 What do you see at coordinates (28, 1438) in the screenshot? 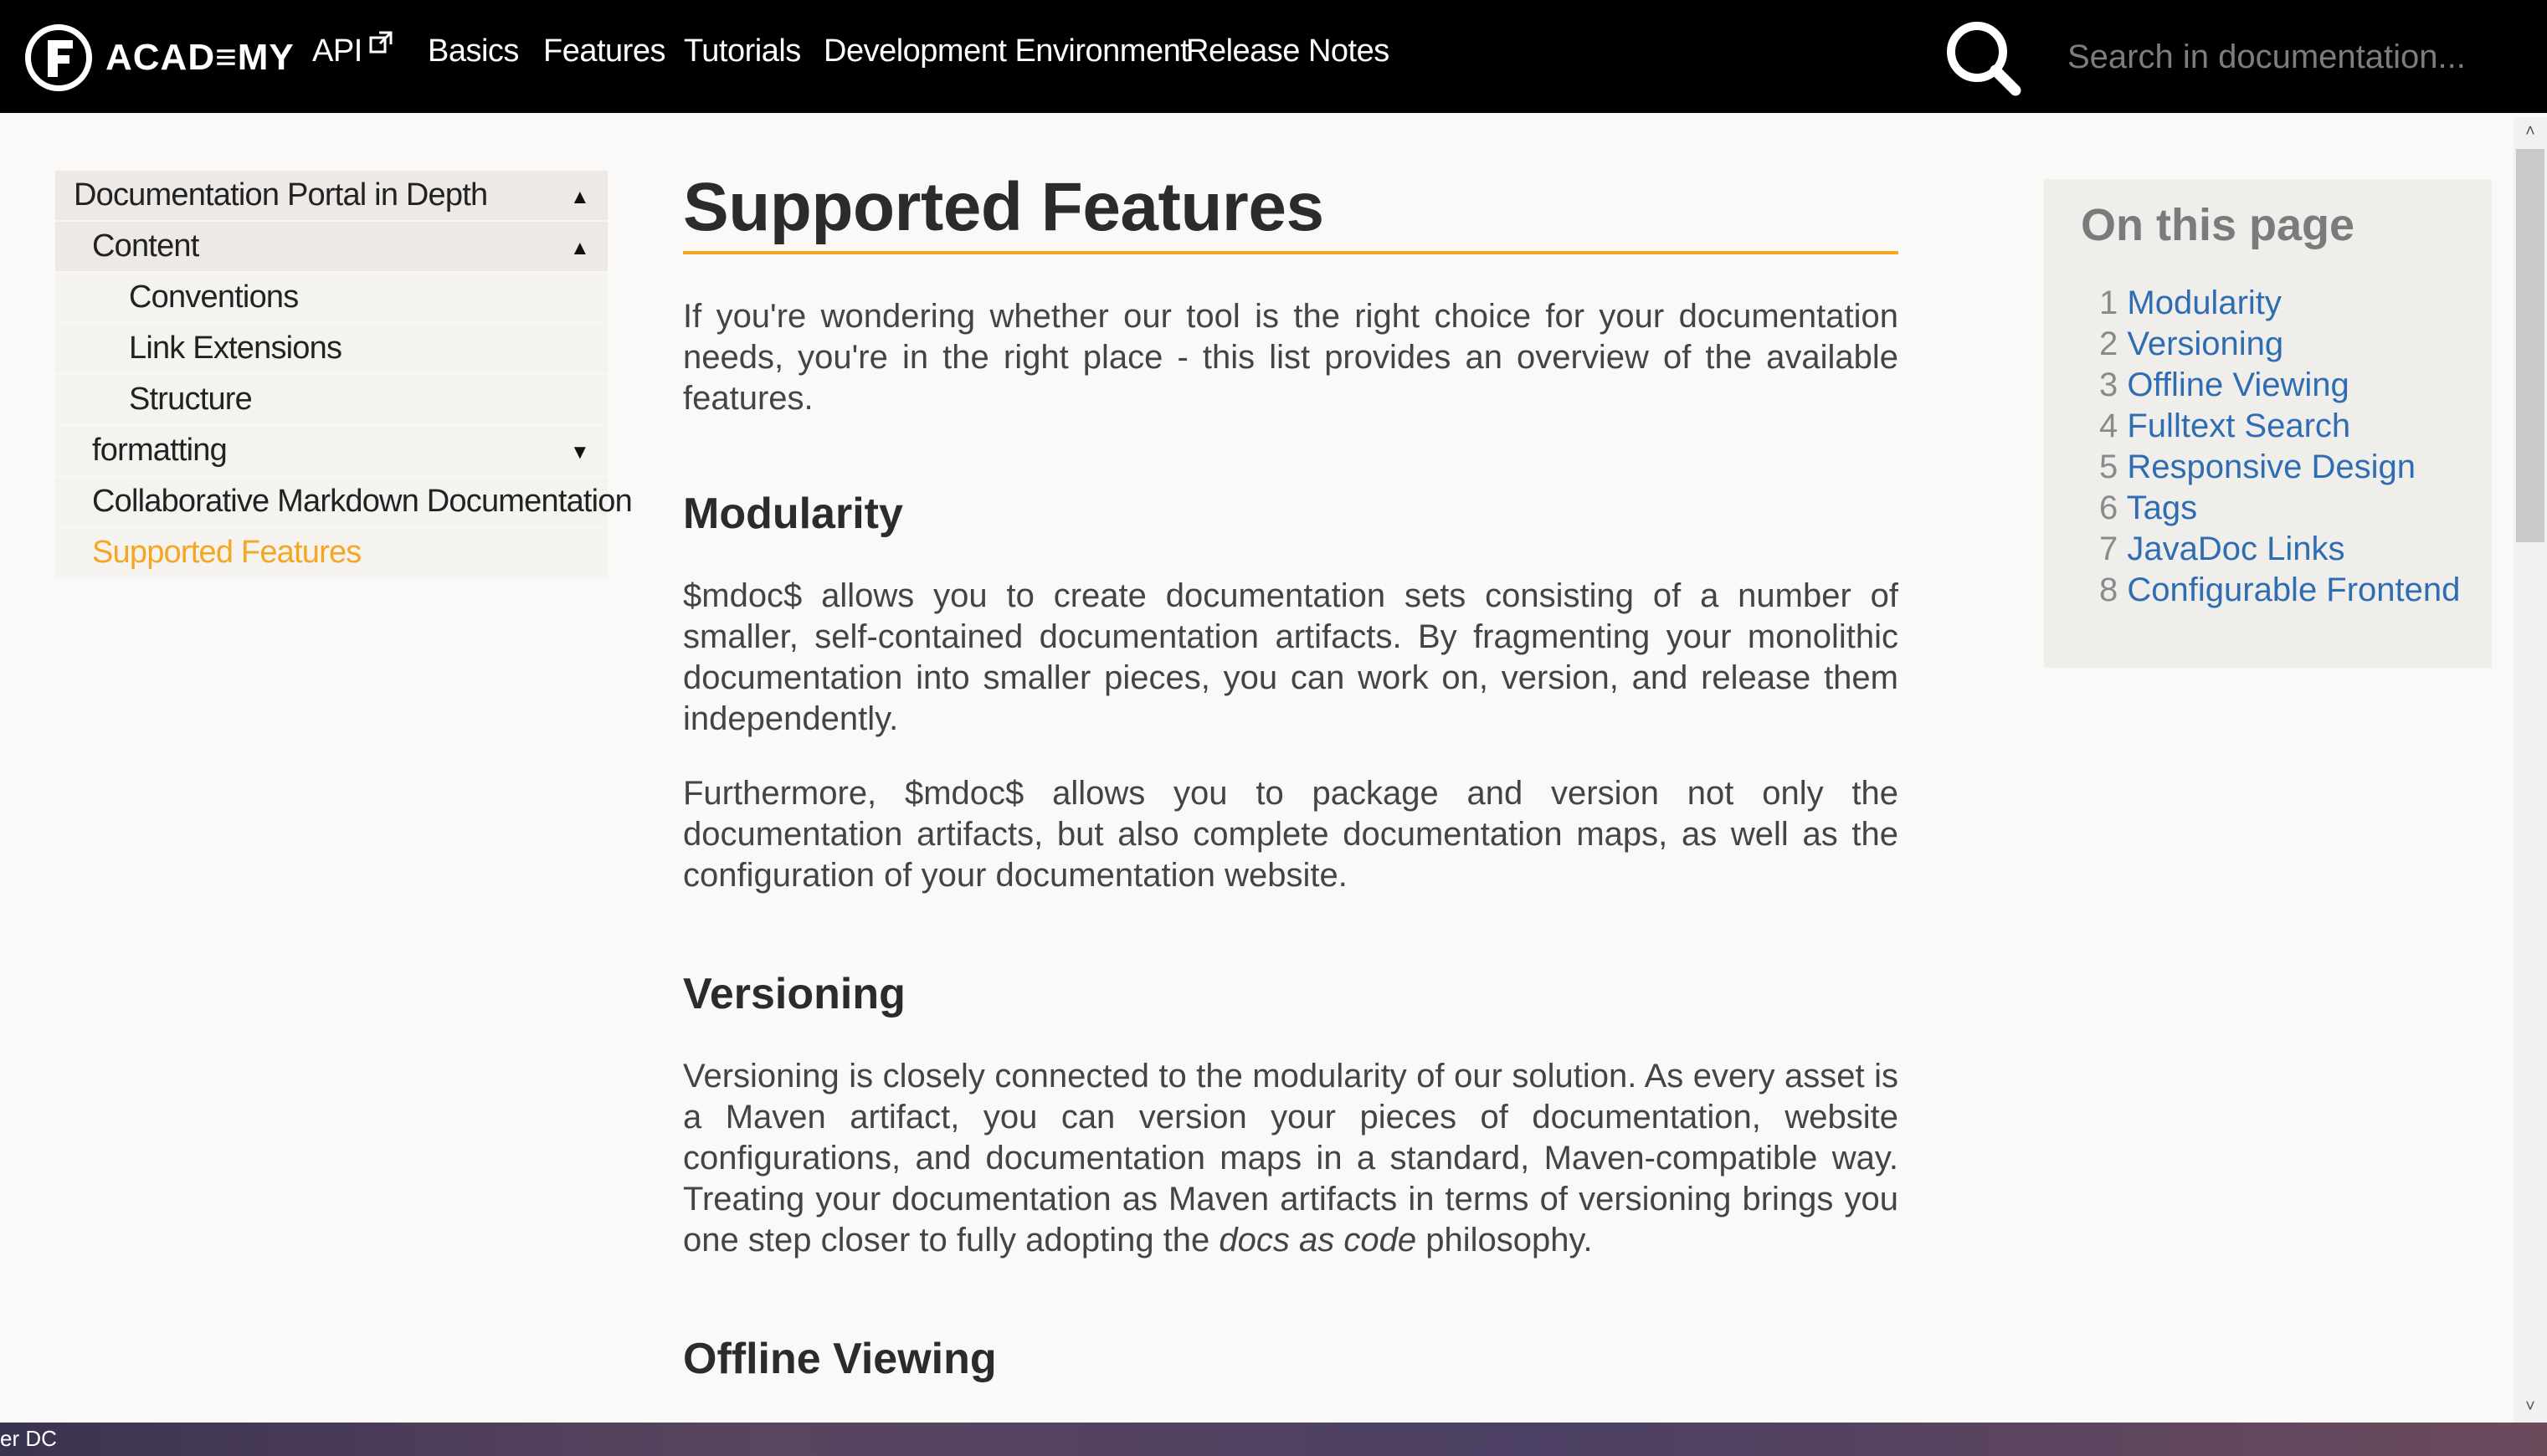
I see `taskbar-label: er DC` at bounding box center [28, 1438].